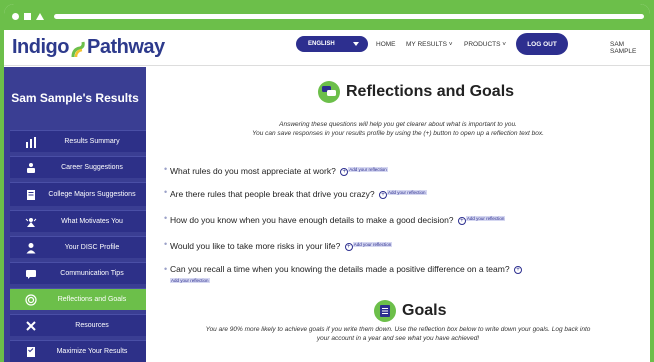 This screenshot has height=362, width=654. I want to click on checklist-icon, so click(31, 352).